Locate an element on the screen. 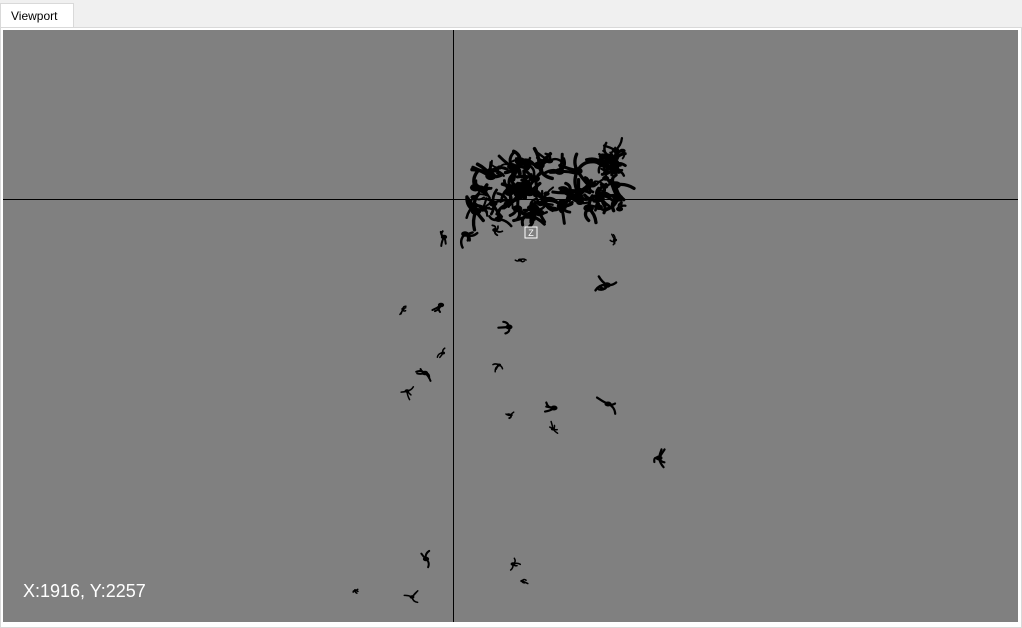  selection-marker-label: Z is located at coordinates (531, 233).